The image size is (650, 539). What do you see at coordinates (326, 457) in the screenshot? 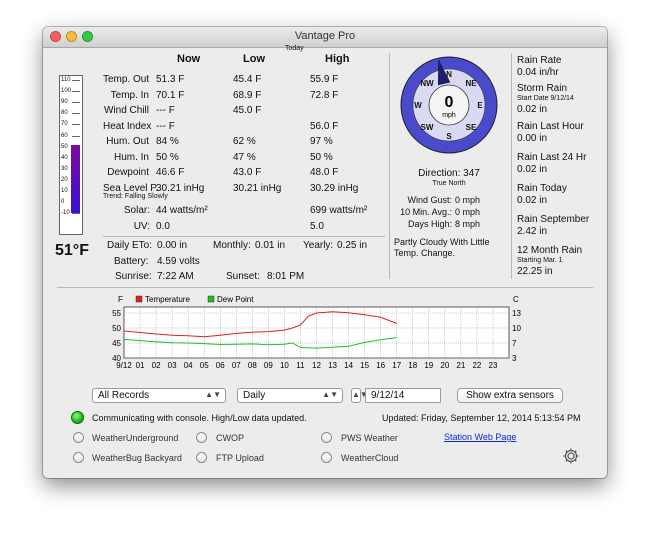
I see `weathercloud-radio` at bounding box center [326, 457].